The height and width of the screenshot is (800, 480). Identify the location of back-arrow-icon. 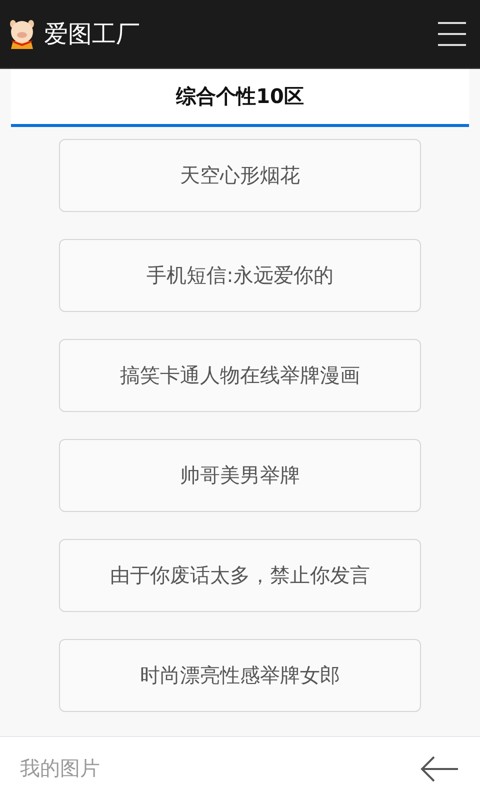
(440, 769).